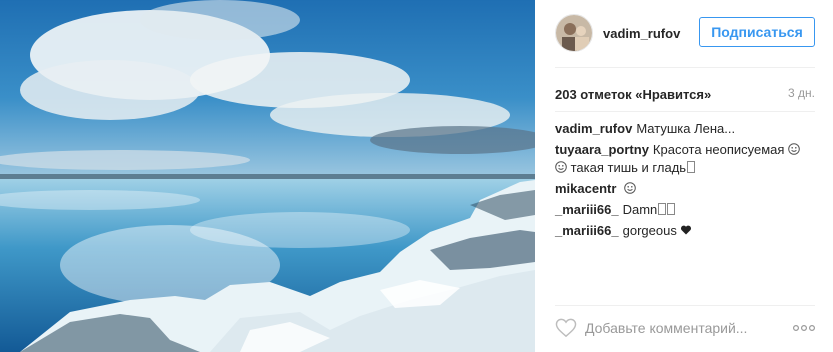 The width and height of the screenshot is (833, 352). Describe the element at coordinates (685, 189) in the screenshot. I see `comment-item: mikacentr` at that location.